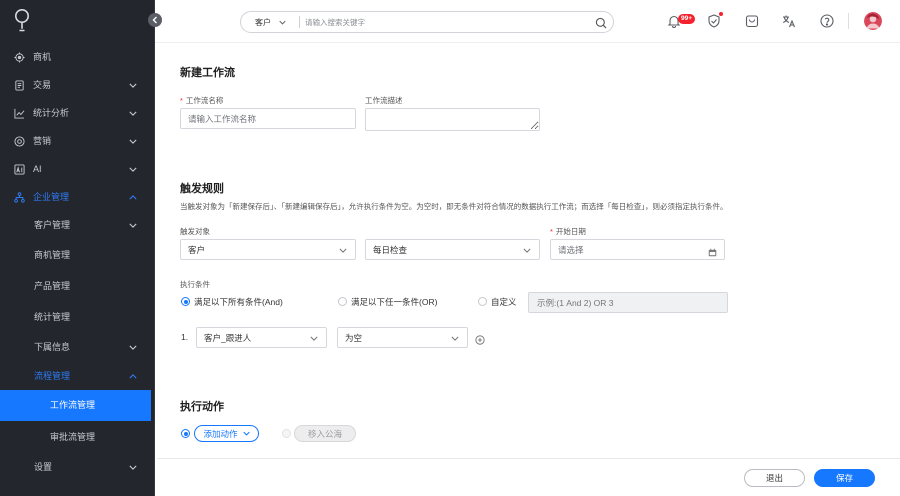  I want to click on line-chart-icon, so click(19, 113).